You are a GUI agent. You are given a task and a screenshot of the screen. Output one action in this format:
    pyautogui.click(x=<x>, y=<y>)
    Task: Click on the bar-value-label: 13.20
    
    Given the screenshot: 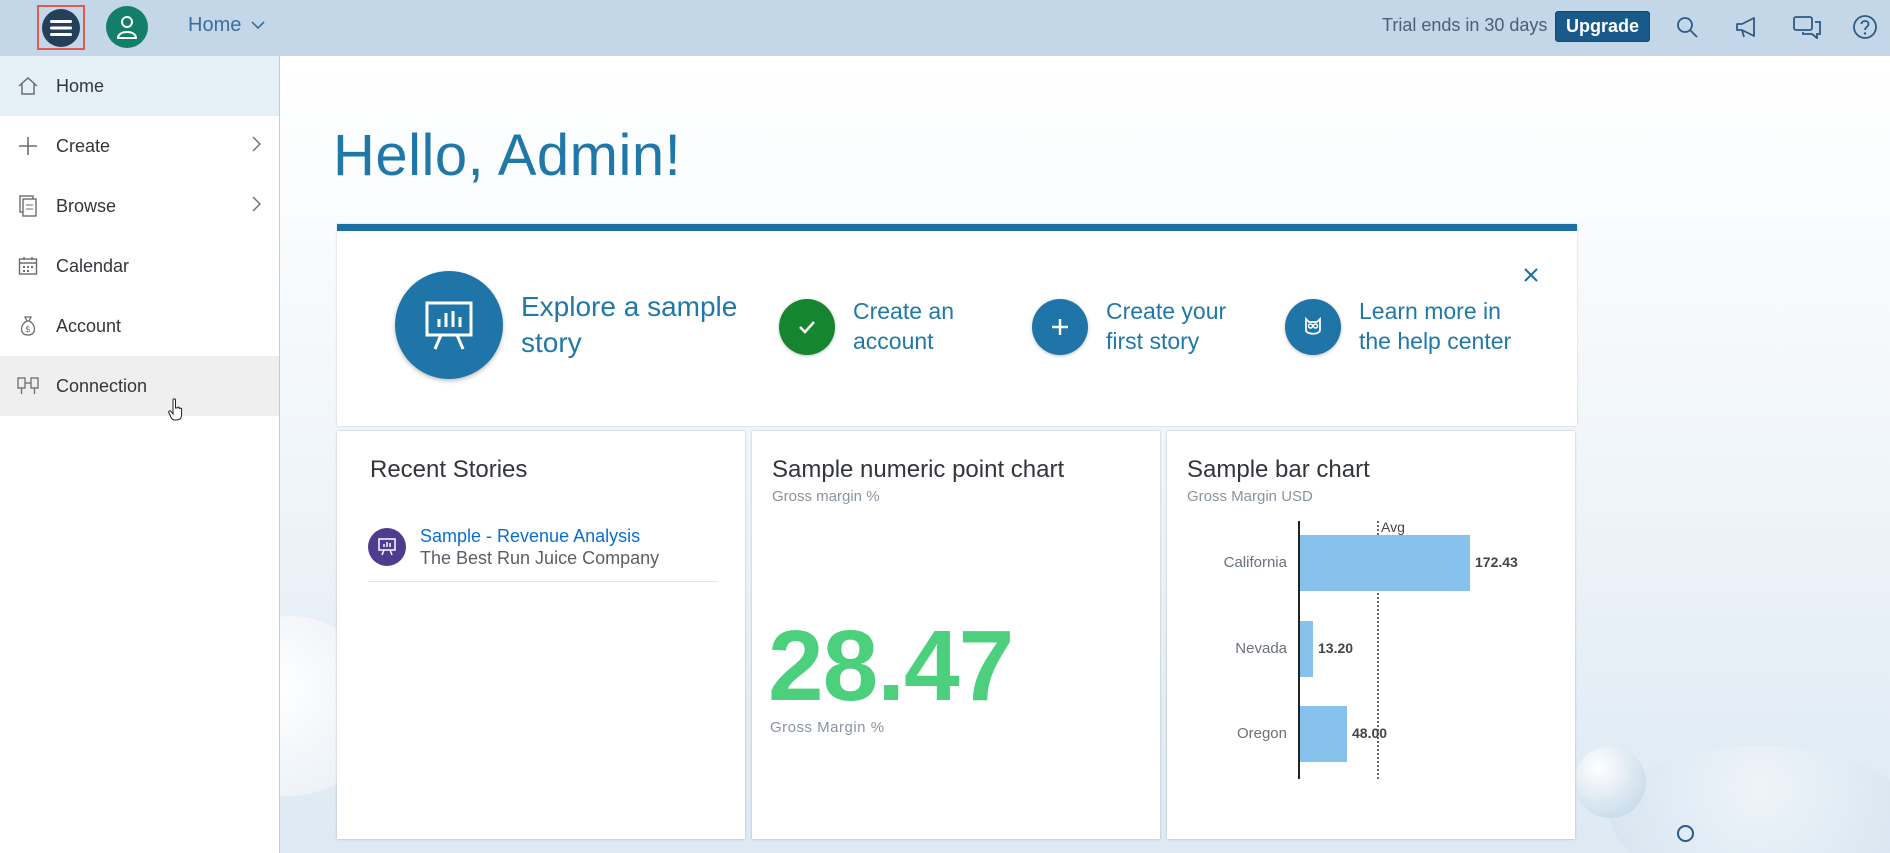 What is the action you would take?
    pyautogui.click(x=1336, y=648)
    